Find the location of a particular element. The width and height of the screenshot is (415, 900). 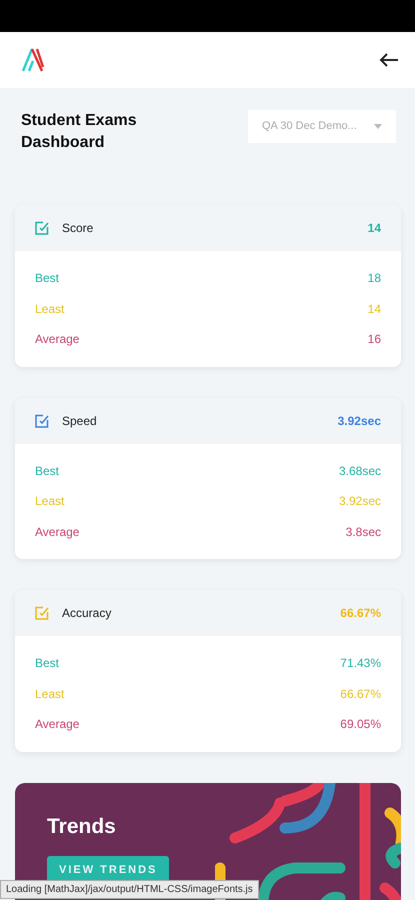

metric-label: Score is located at coordinates (78, 229).